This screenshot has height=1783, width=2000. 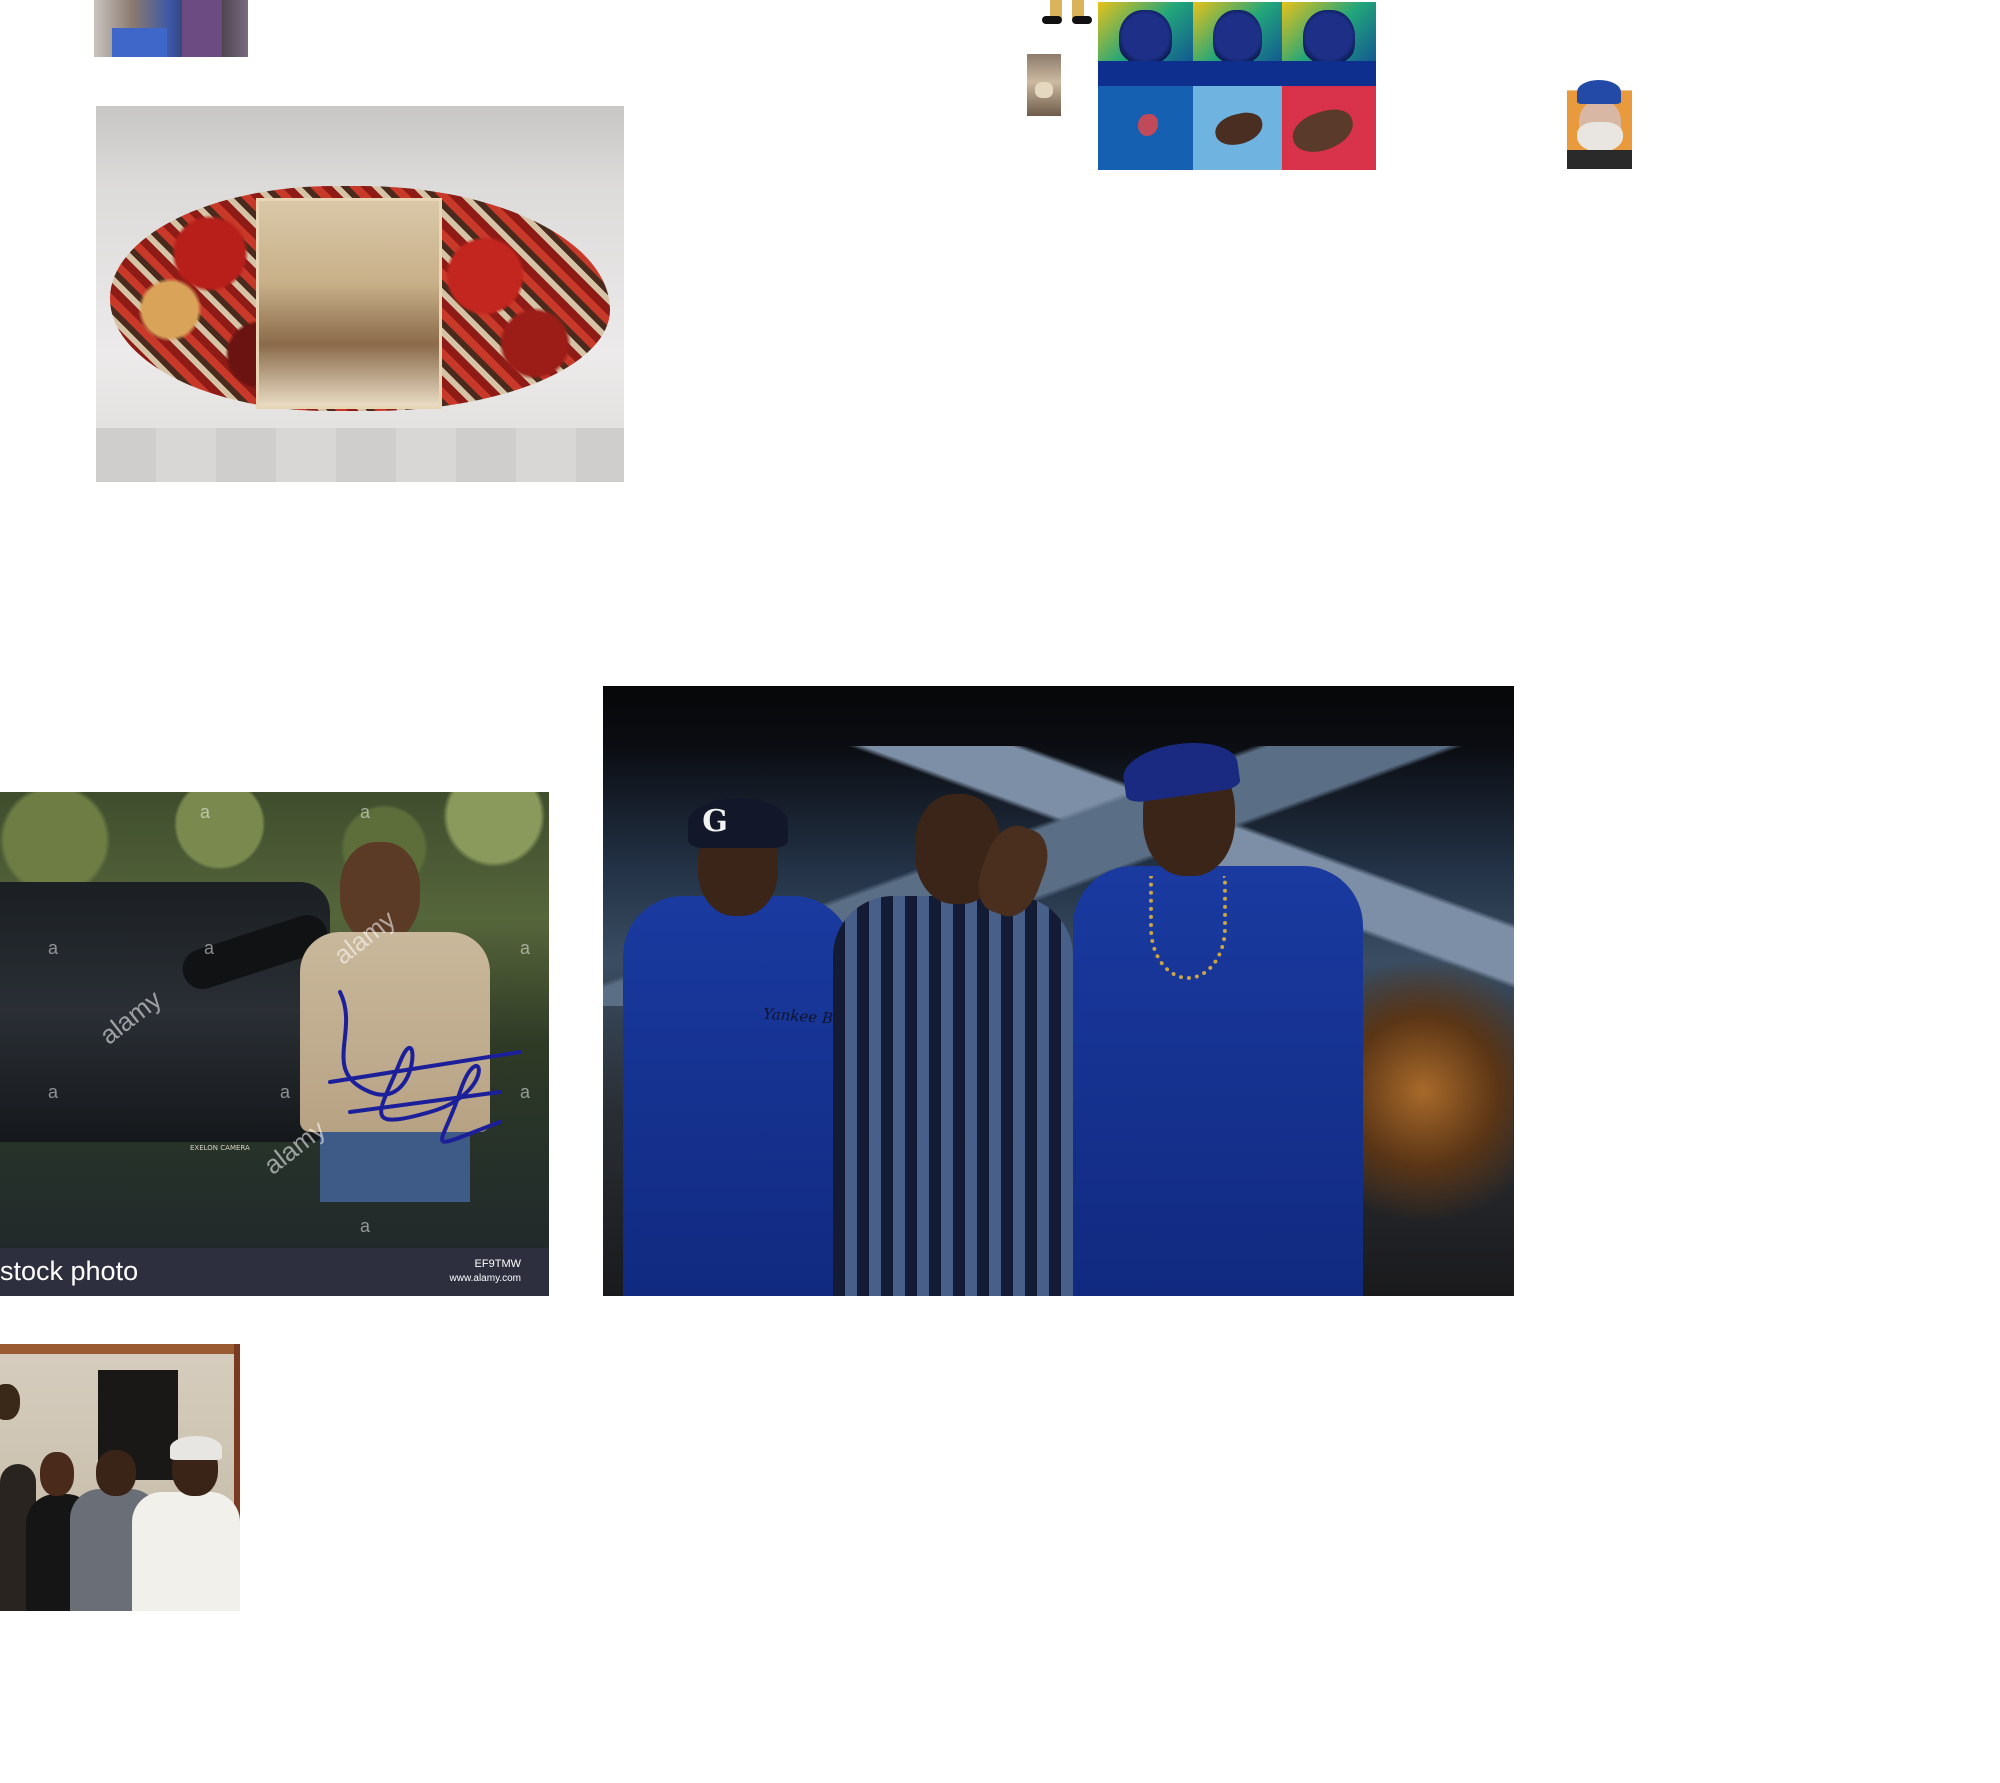 I want to click on stock-photo-caption: stock photo, so click(x=69, y=1271).